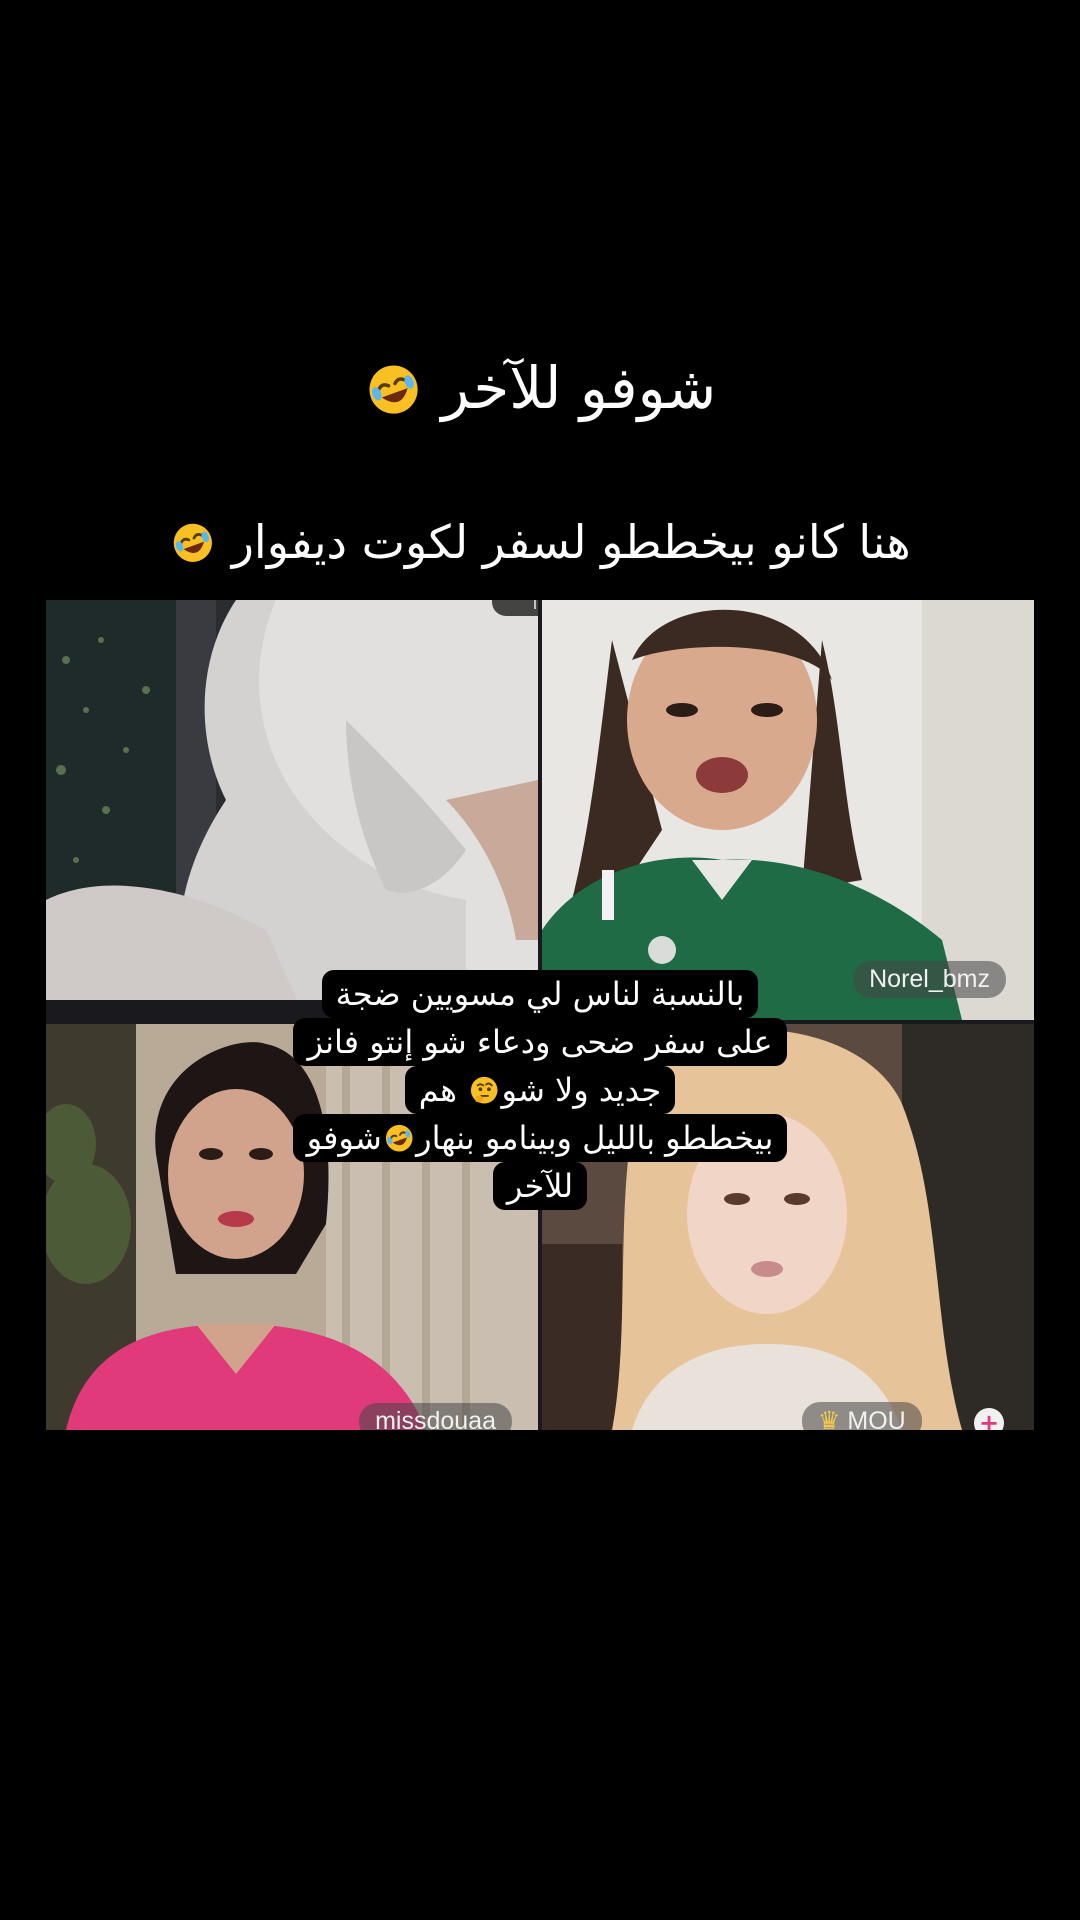 The height and width of the screenshot is (1920, 1080). What do you see at coordinates (540, 1042) in the screenshot?
I see `caption-line: على سفر ضحى ودعاء شو إنتو فانز` at bounding box center [540, 1042].